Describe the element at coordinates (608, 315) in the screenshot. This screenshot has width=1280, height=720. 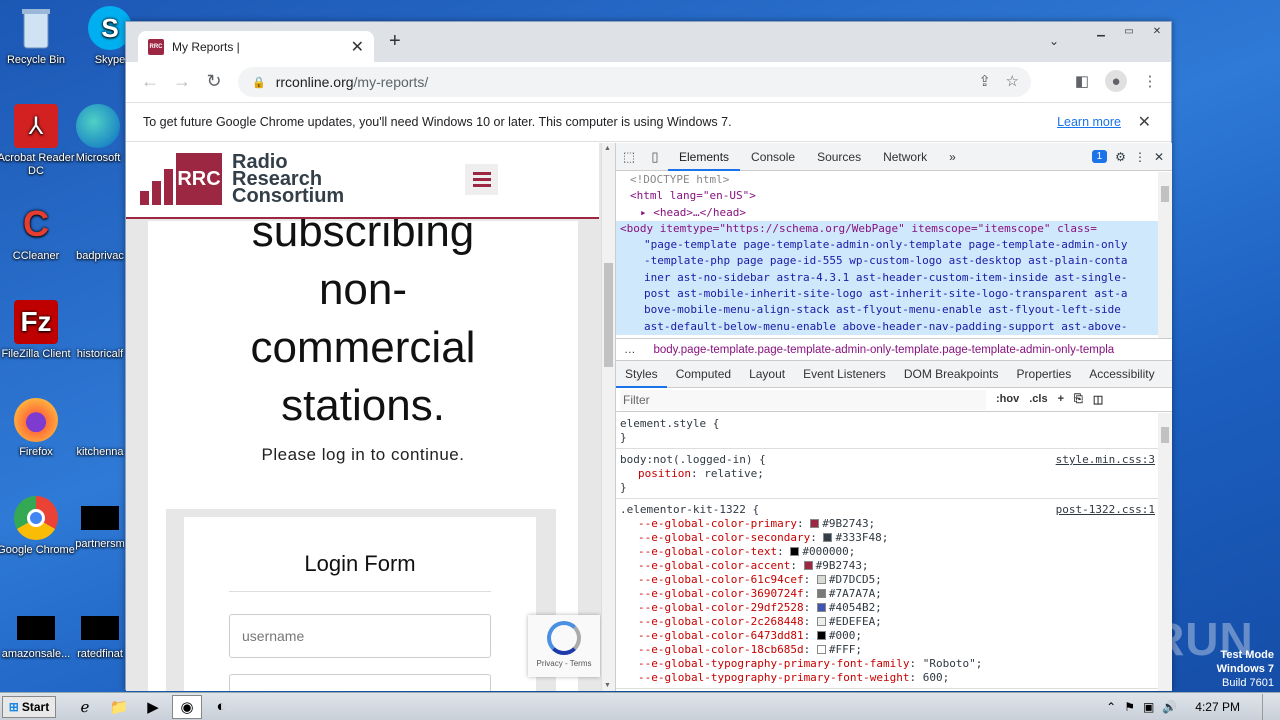
I see `page-scrollbar-thumb` at that location.